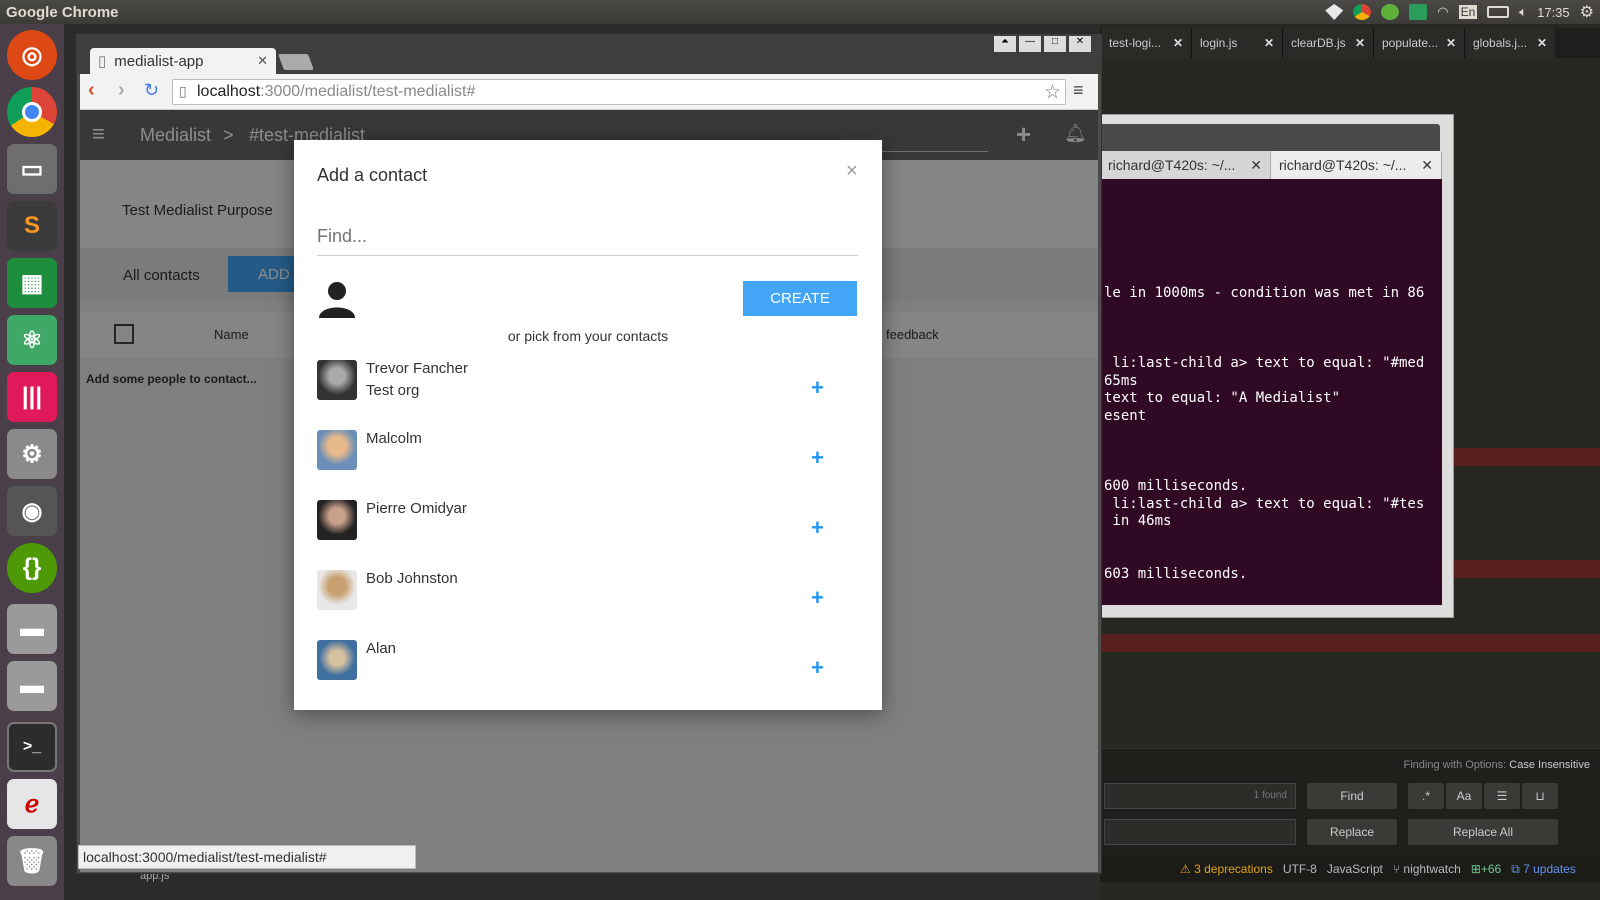 This screenshot has height=900, width=1600. What do you see at coordinates (1334, 12) in the screenshot?
I see `dropbox-icon` at bounding box center [1334, 12].